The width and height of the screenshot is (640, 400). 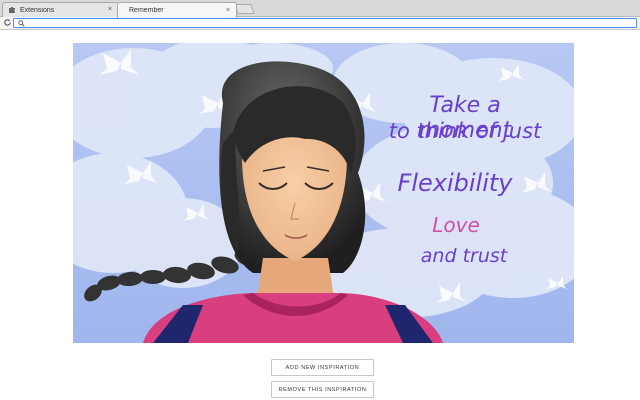 I want to click on puzzle-icon, so click(x=12, y=10).